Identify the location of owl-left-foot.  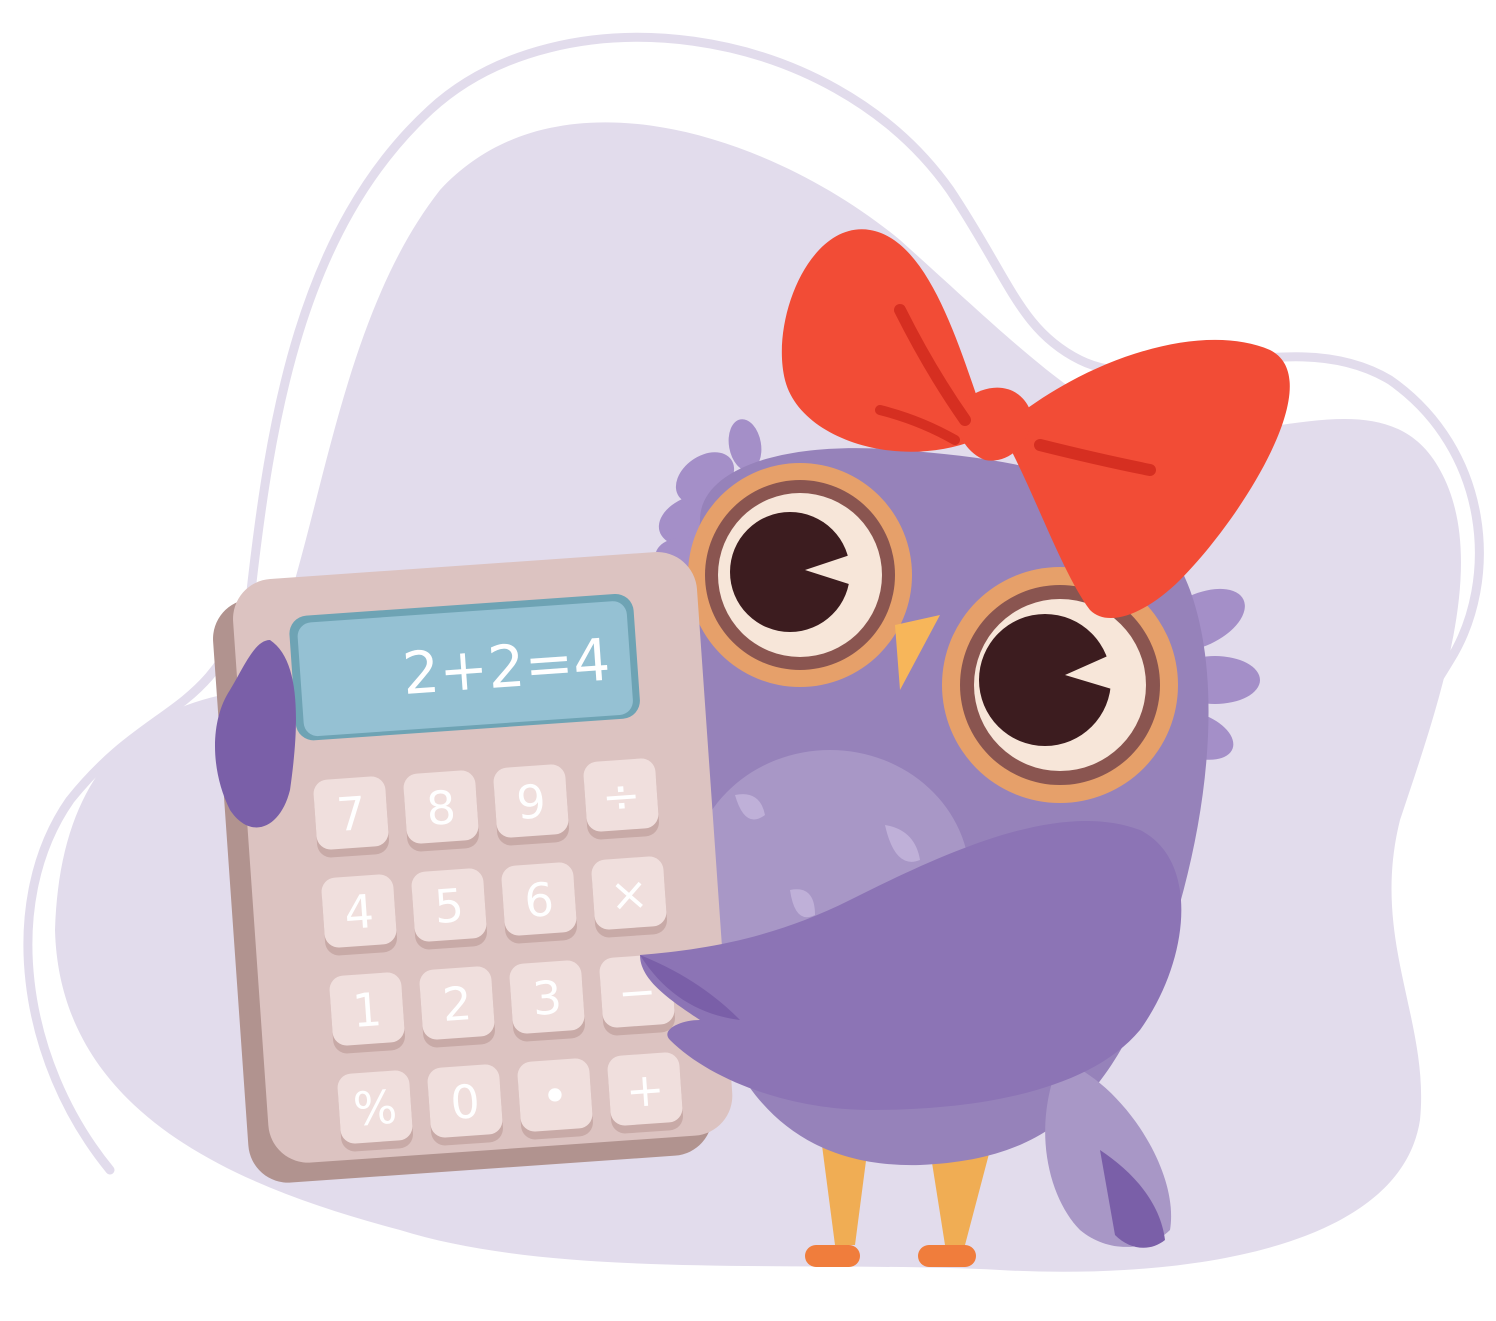
(832, 1256).